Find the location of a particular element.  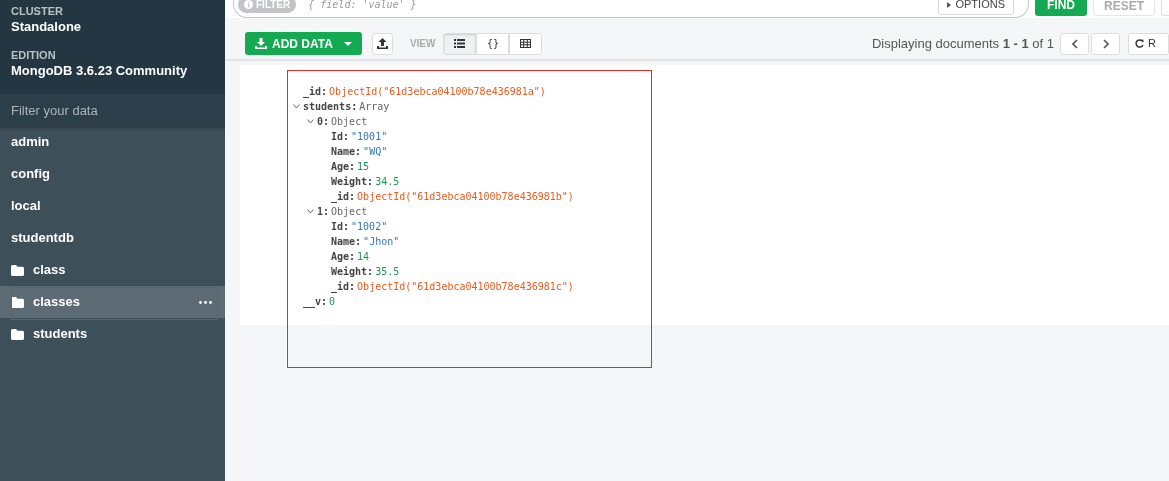

info-icon is located at coordinates (248, 4).